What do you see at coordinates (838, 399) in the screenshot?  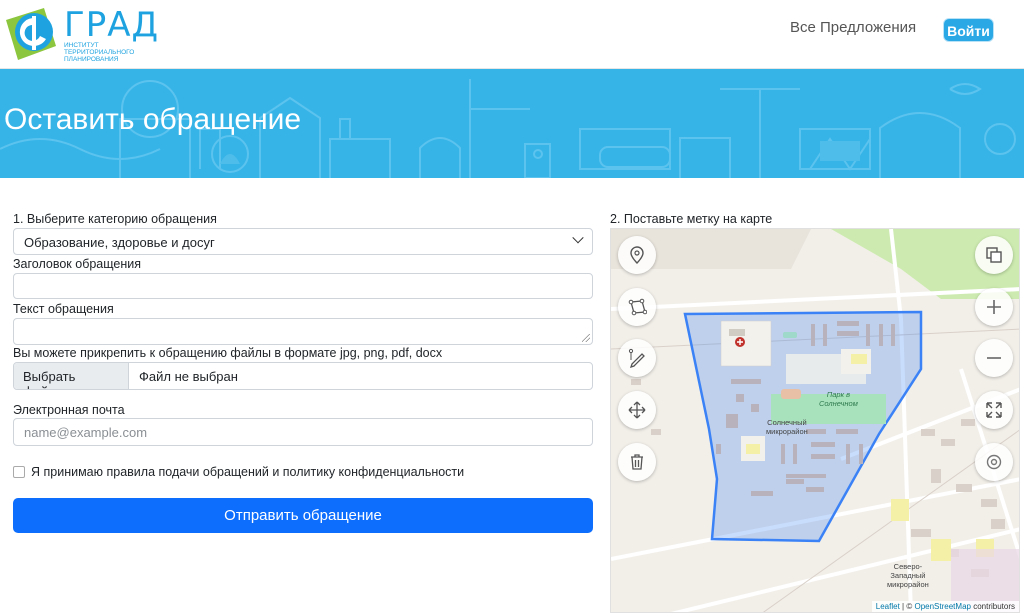 I see `map-label-park: Парк в Солнечном` at bounding box center [838, 399].